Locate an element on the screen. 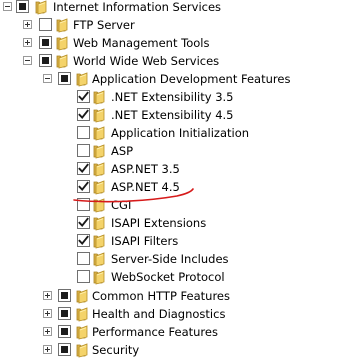  checkbox-isapi-extensions is located at coordinates (83, 222).